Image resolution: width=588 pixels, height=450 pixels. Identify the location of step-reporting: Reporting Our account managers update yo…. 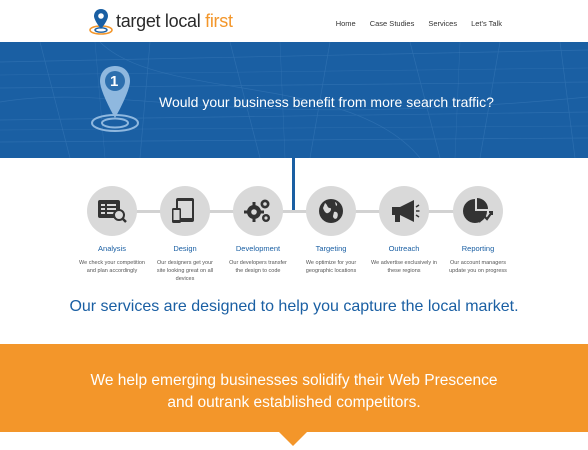
(478, 230).